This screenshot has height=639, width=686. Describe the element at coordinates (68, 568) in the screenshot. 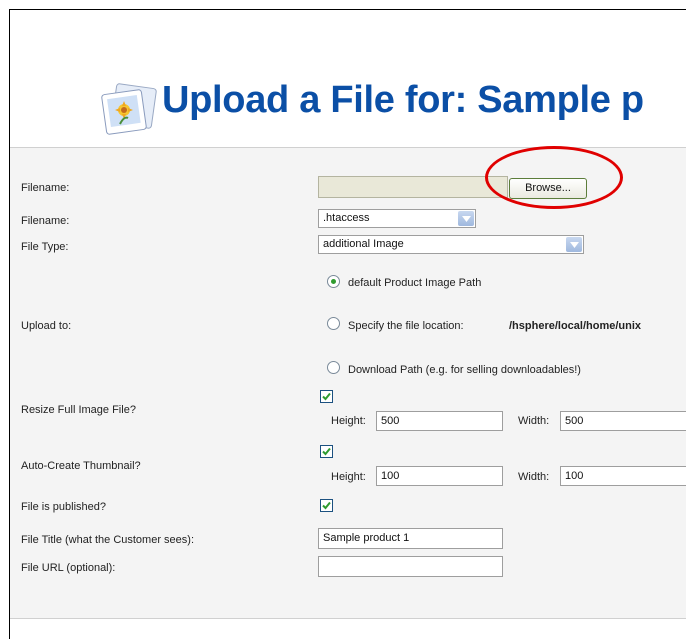

I see `file-url-label: File URL (optional):` at that location.